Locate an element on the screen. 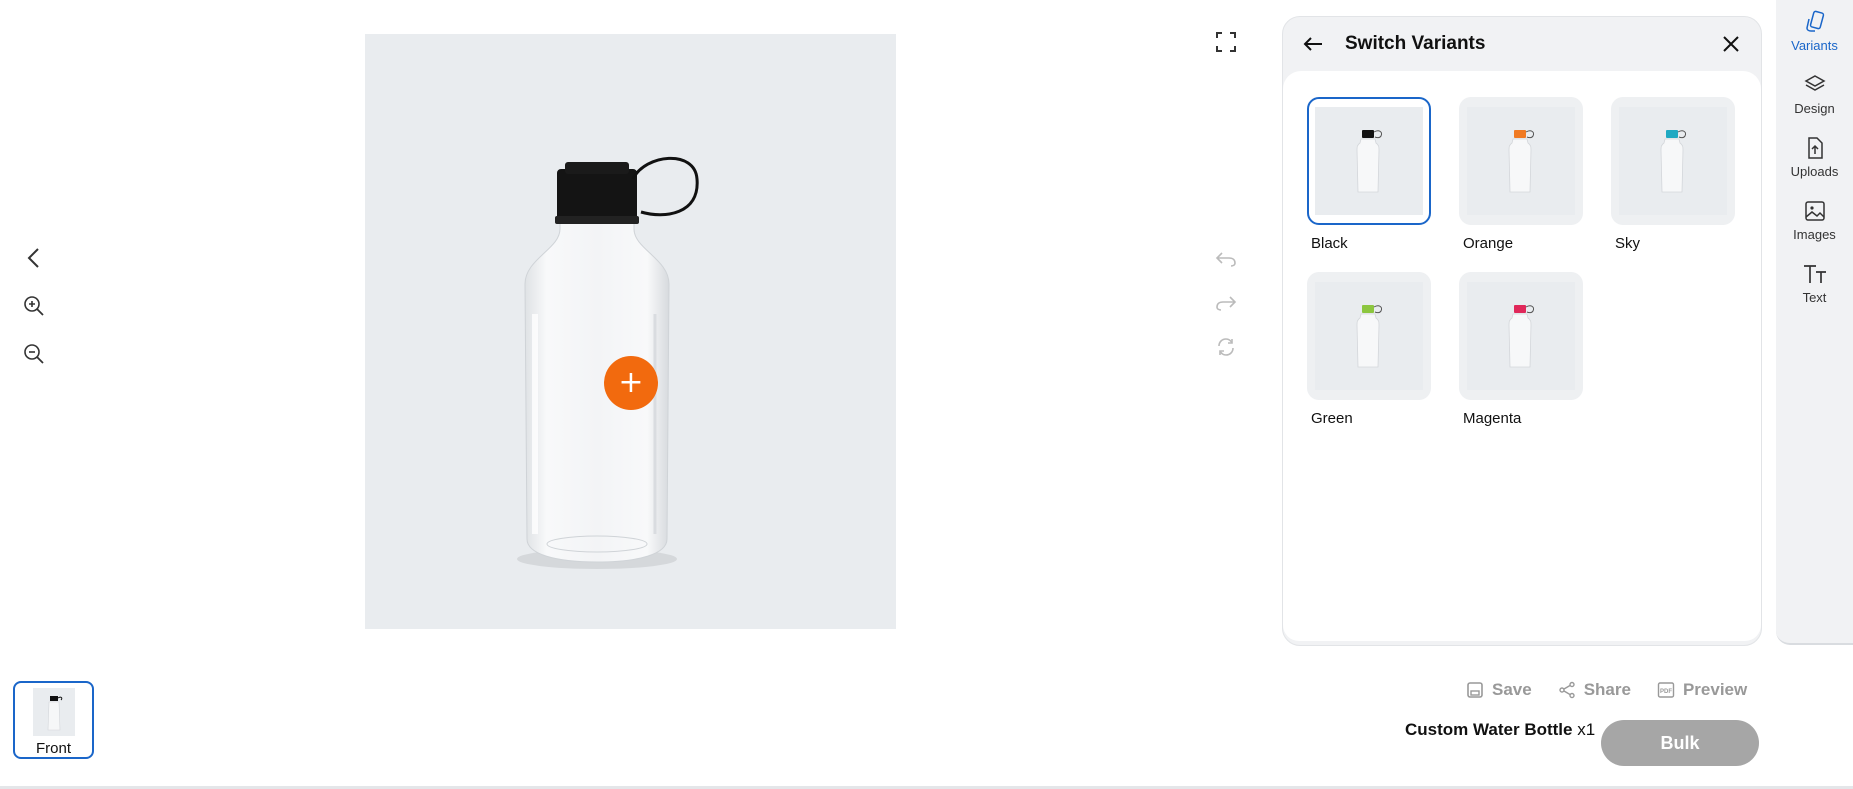 The image size is (1853, 789). variant-option-black: Black is located at coordinates (1369, 174).